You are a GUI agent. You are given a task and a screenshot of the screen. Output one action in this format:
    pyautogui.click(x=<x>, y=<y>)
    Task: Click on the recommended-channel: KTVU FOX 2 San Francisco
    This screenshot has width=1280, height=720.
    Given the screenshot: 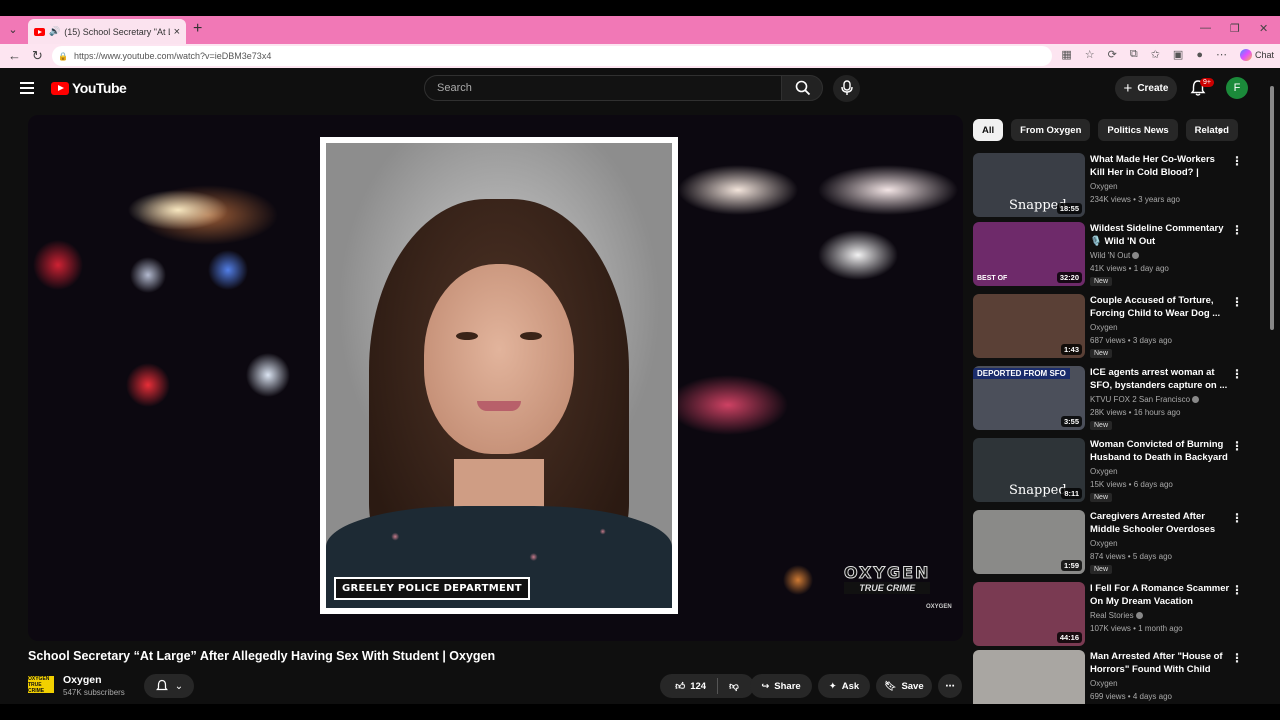 What is the action you would take?
    pyautogui.click(x=1145, y=399)
    